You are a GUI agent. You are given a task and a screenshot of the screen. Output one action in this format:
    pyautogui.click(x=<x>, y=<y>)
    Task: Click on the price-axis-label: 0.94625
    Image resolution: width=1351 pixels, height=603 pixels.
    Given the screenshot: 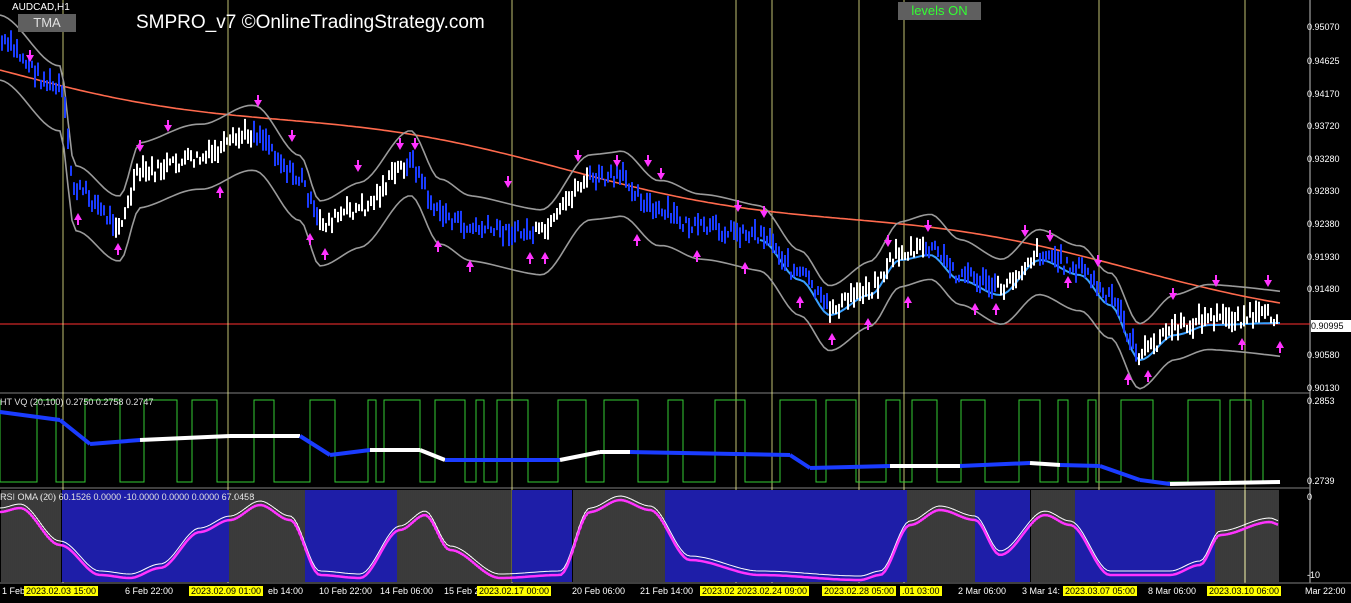 What is the action you would take?
    pyautogui.click(x=1323, y=61)
    